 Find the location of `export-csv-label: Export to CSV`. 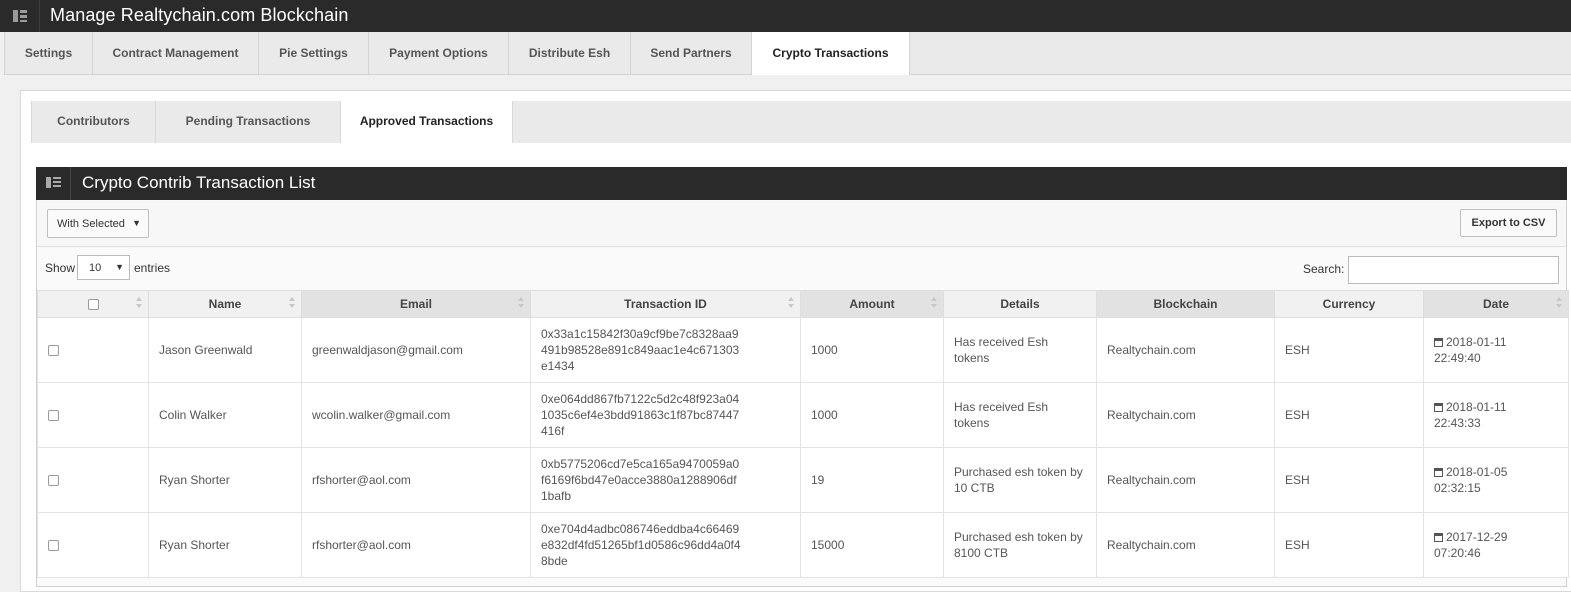

export-csv-label: Export to CSV is located at coordinates (1508, 223).